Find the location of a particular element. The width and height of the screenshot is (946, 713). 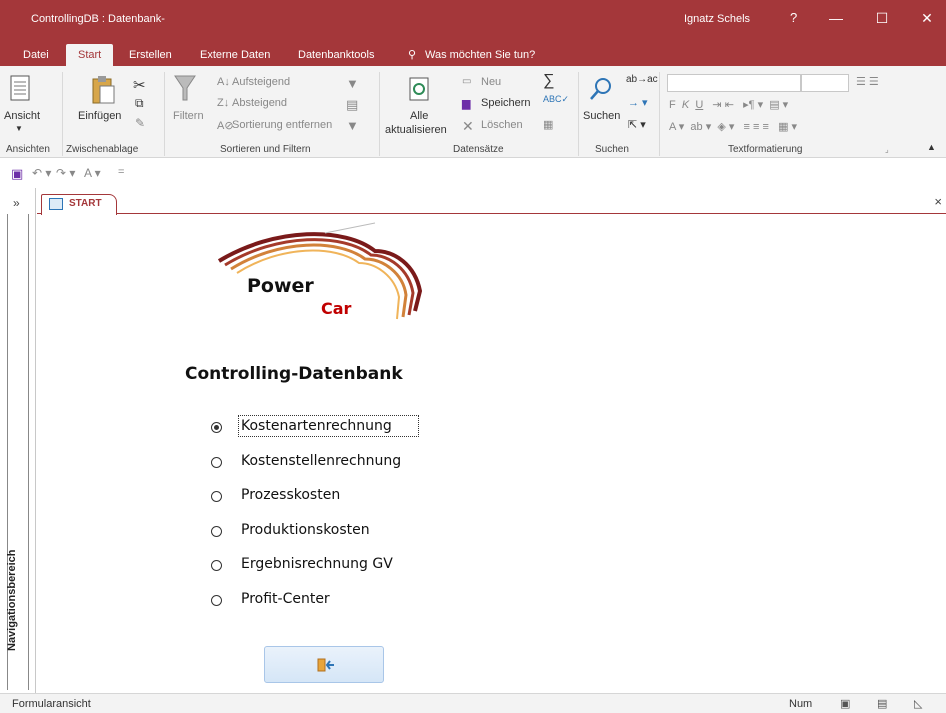

option-label: Kostenstellenrechnung is located at coordinates (321, 461).